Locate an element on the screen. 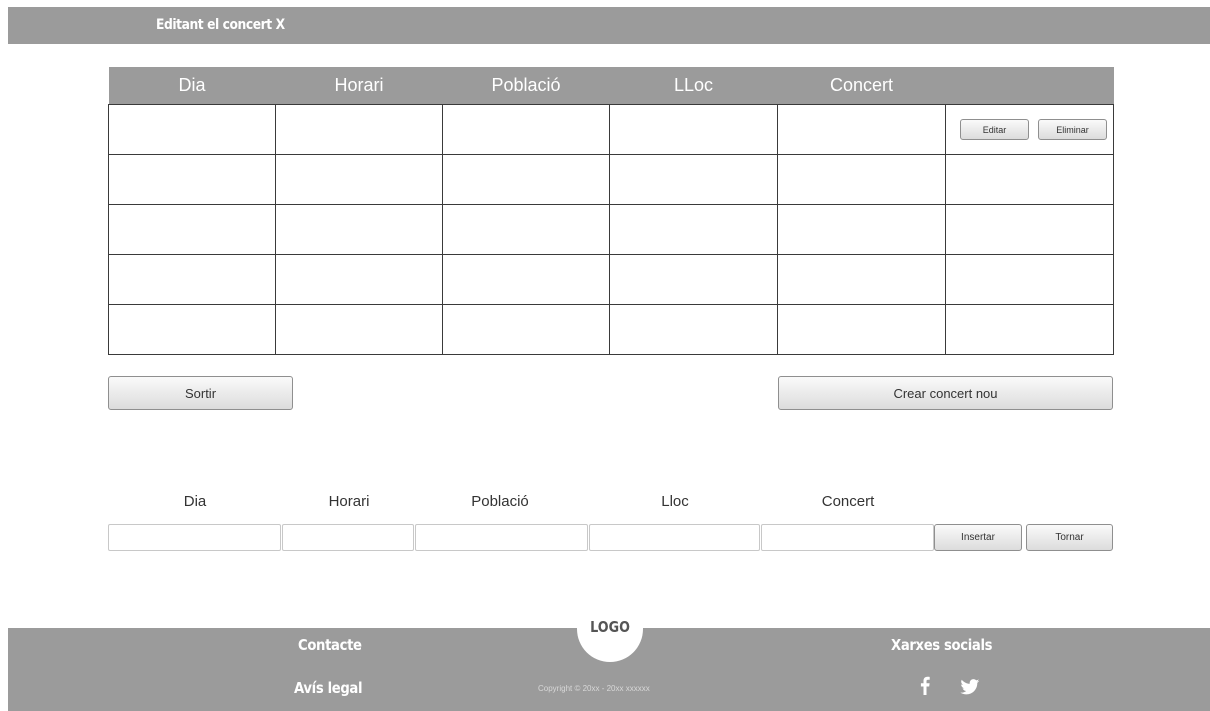 The width and height of the screenshot is (1210, 711). top-bar: Editant el concert X is located at coordinates (609, 25).